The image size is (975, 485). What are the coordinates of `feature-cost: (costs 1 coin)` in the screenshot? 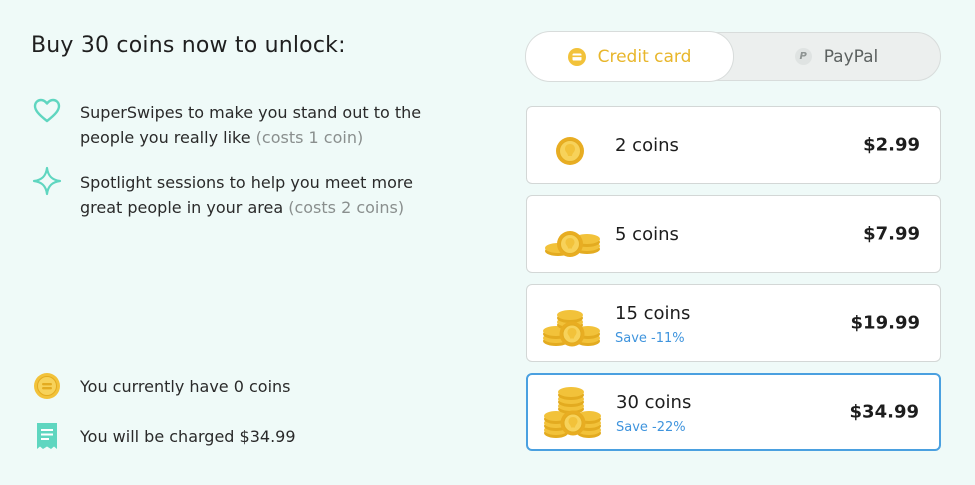 It's located at (309, 137).